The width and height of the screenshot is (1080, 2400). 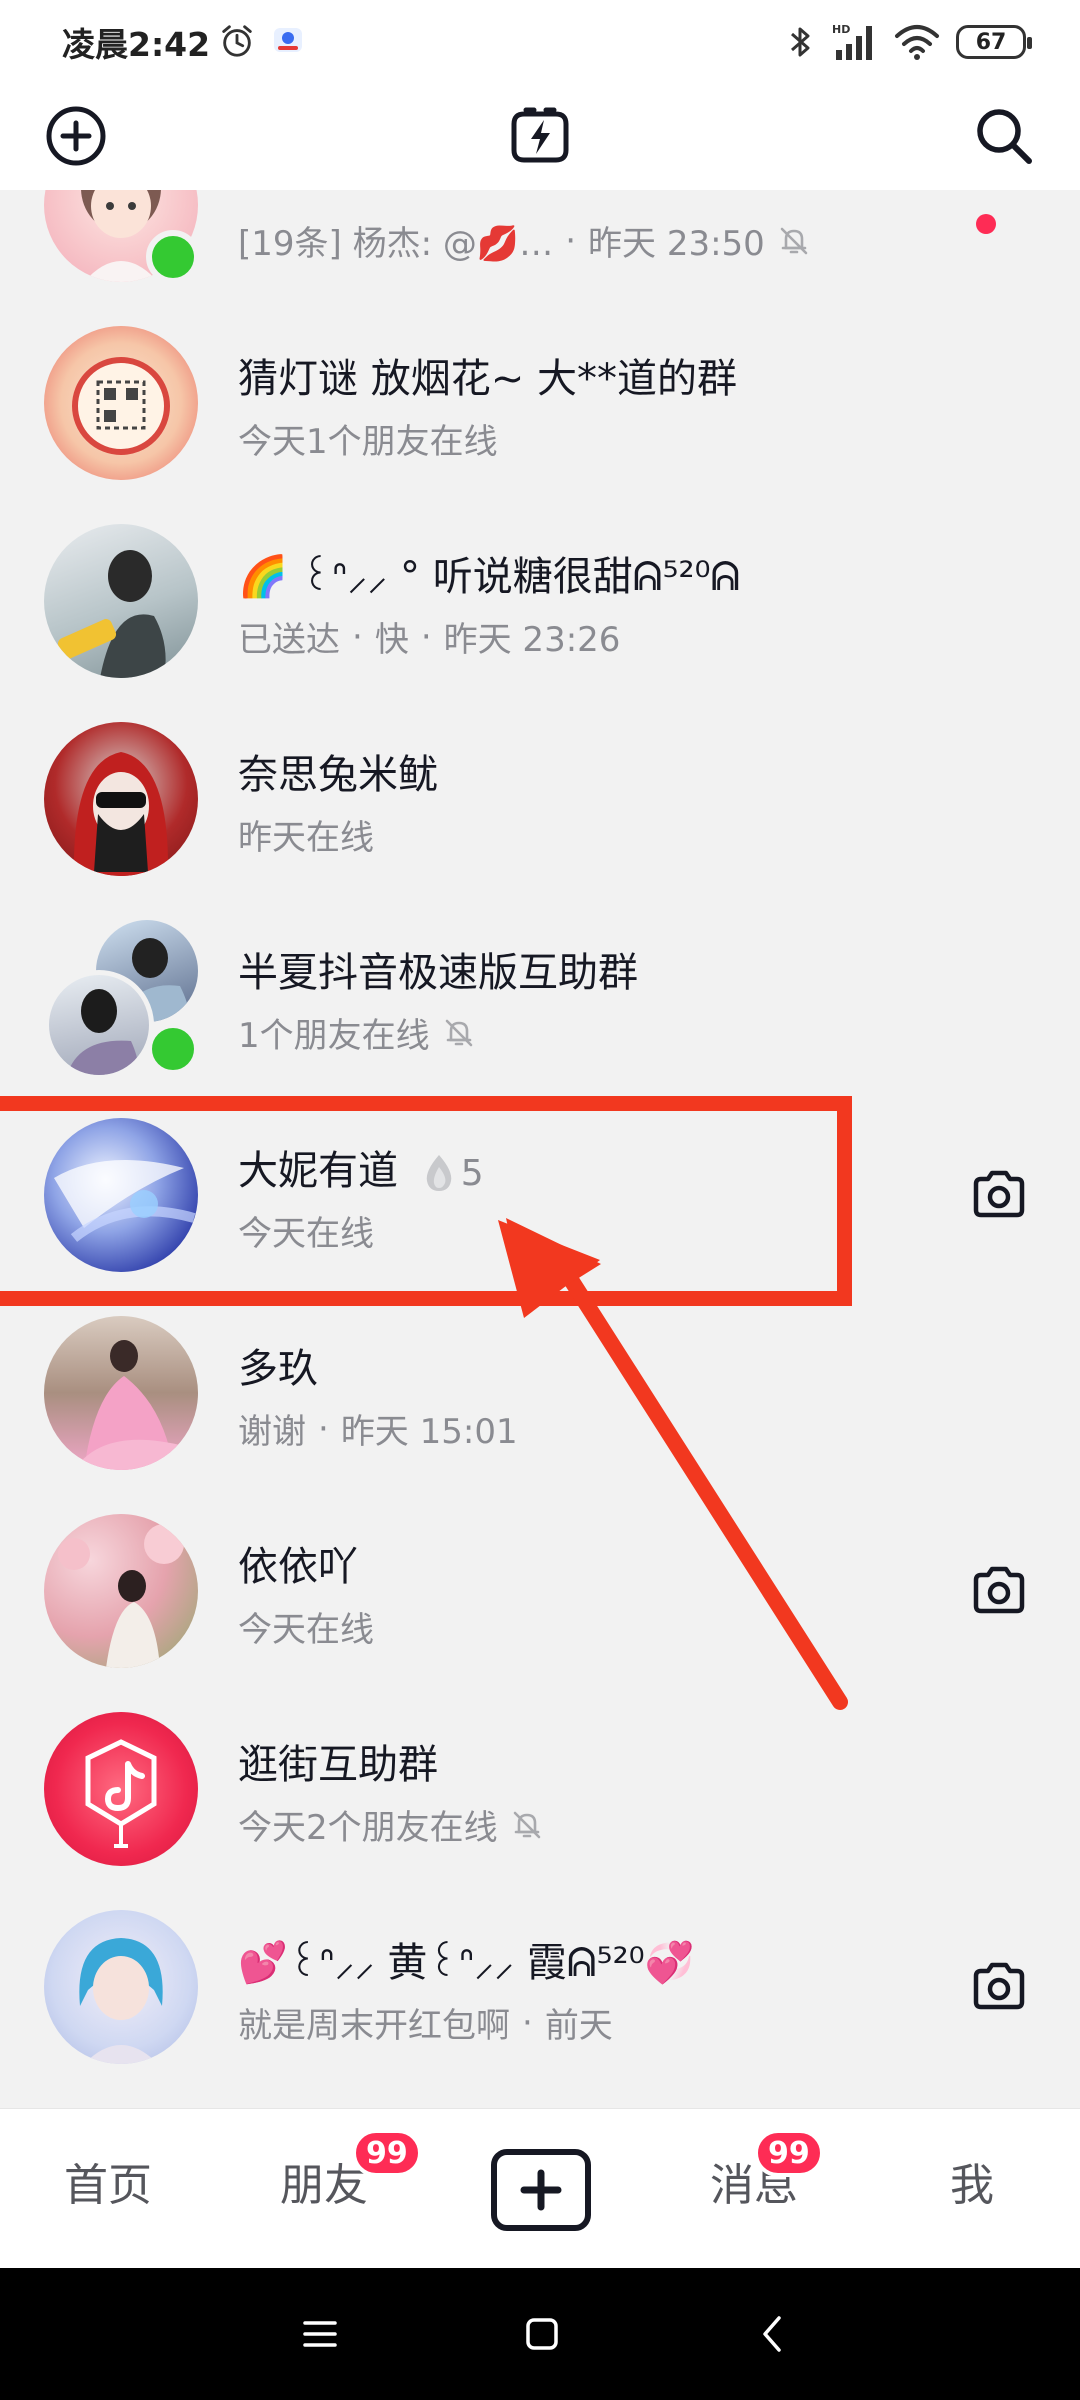 I want to click on chat-row: 🌈 ꒰ᐢ⸝⸝ ° 听说糖很甜ᕱ⁵²⁰ᕱ 已送达 · 快 · 昨天 23:26, so click(x=540, y=601).